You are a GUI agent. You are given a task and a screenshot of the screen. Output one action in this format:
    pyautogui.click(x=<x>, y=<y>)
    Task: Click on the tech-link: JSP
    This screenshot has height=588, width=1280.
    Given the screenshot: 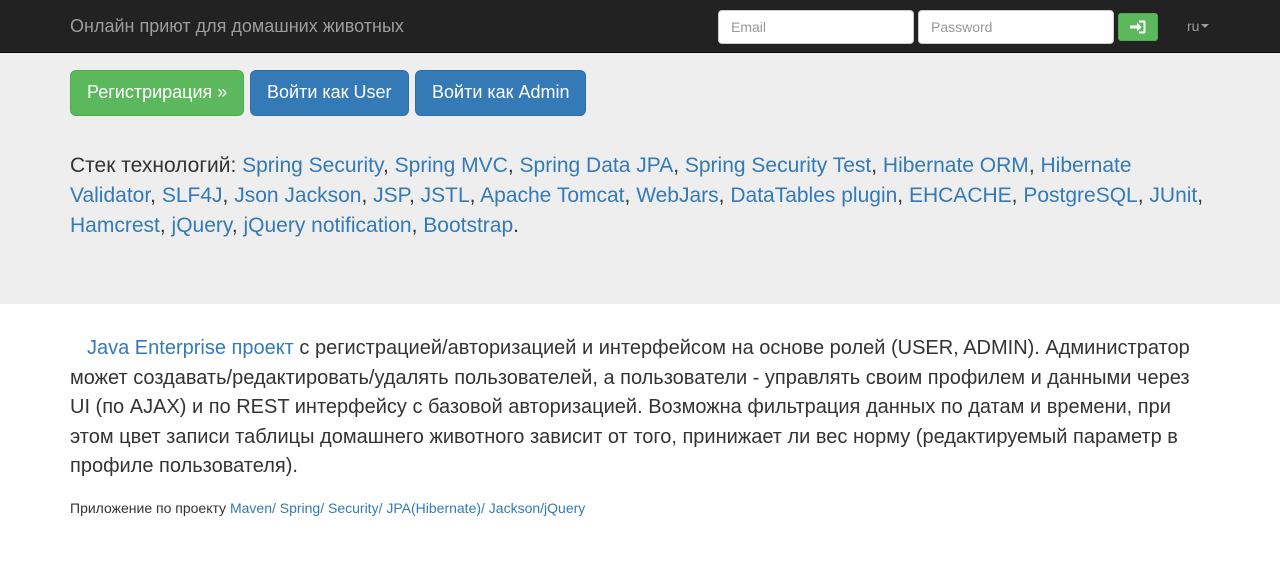 What is the action you would take?
    pyautogui.click(x=391, y=195)
    